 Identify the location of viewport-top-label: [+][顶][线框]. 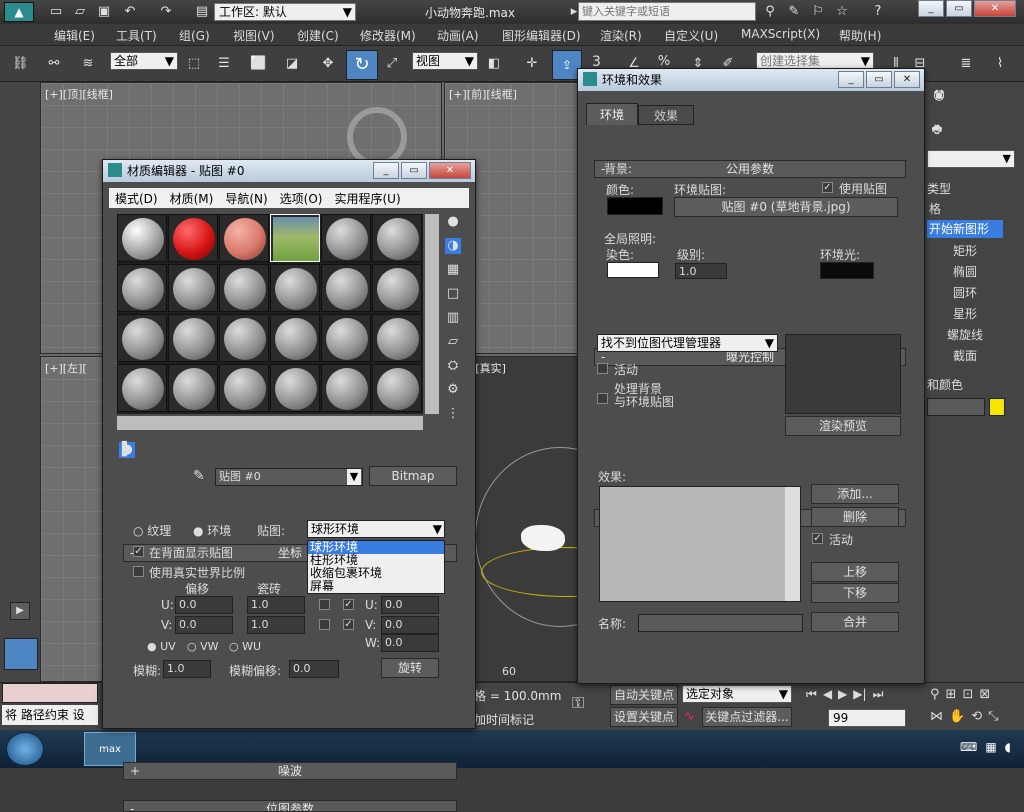
(79, 94).